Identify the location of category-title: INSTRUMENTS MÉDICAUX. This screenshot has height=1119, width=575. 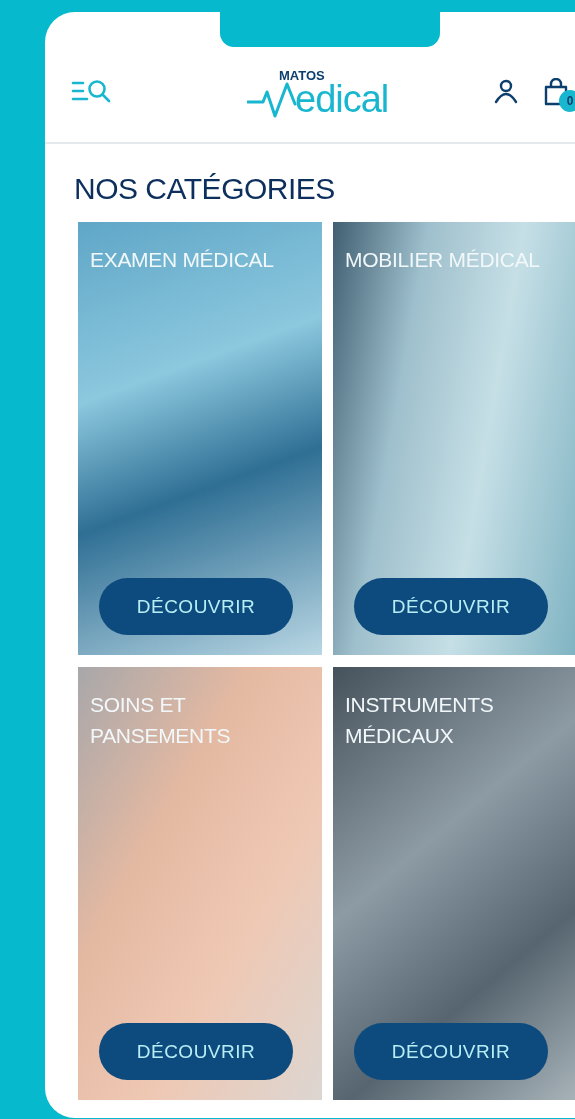
(420, 720).